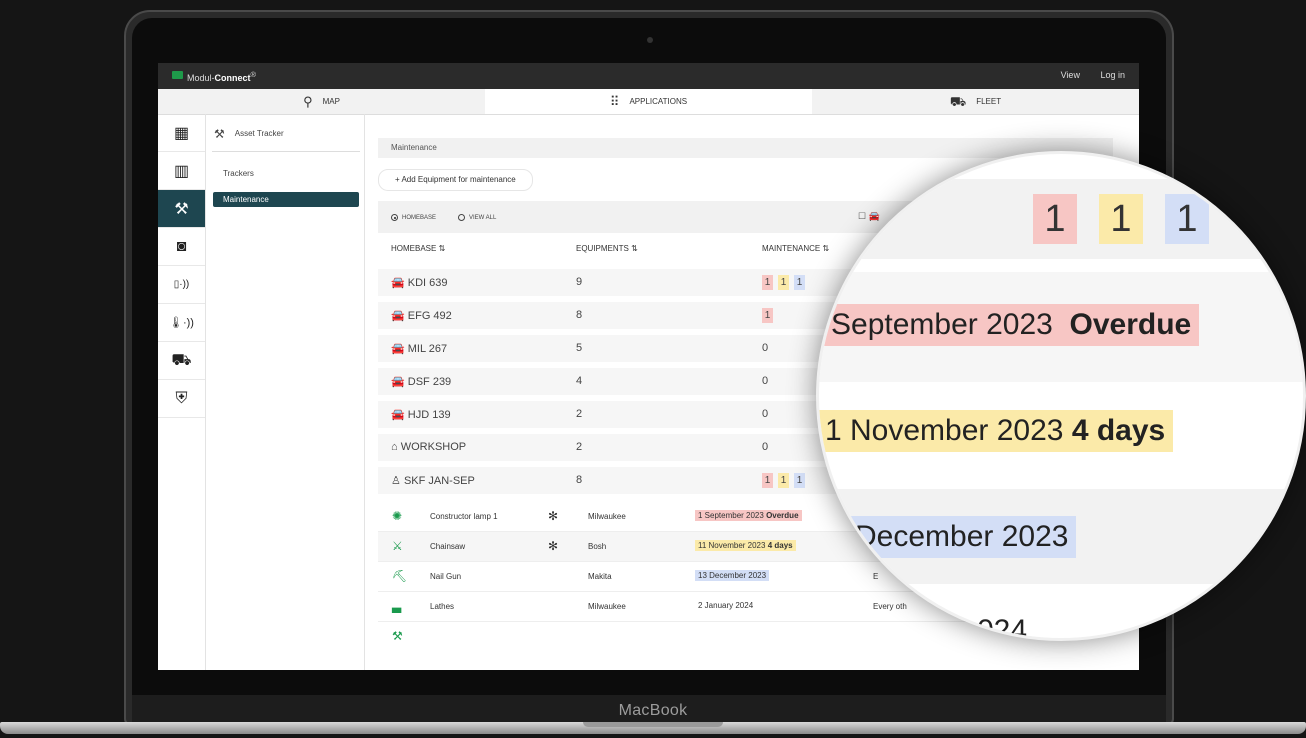 Image resolution: width=1306 pixels, height=738 pixels. Describe the element at coordinates (397, 516) in the screenshot. I see `lamp-icon: ✺` at that location.